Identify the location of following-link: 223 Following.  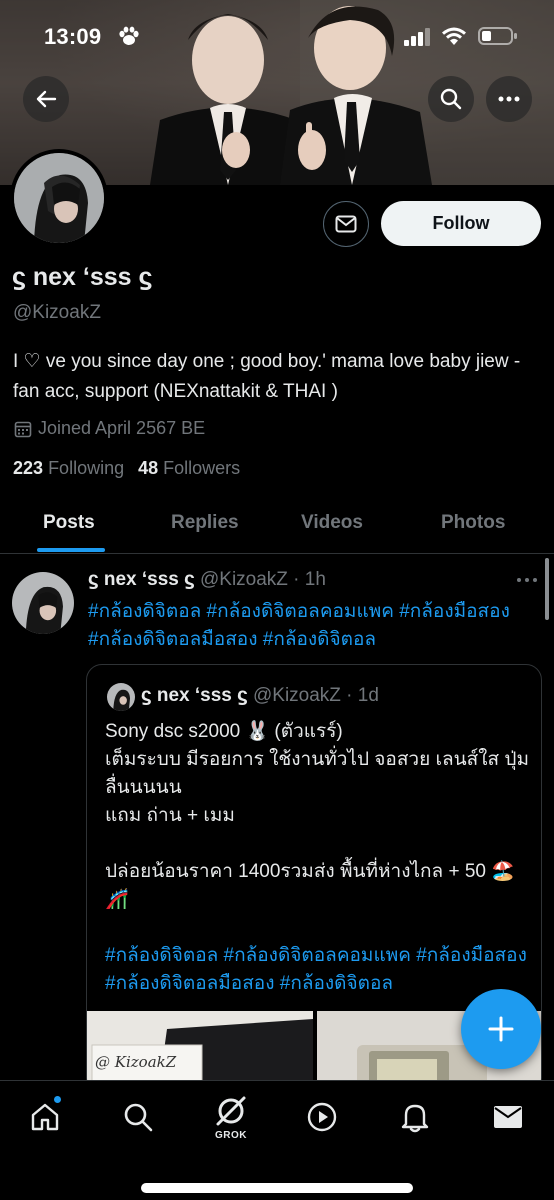
(68, 468).